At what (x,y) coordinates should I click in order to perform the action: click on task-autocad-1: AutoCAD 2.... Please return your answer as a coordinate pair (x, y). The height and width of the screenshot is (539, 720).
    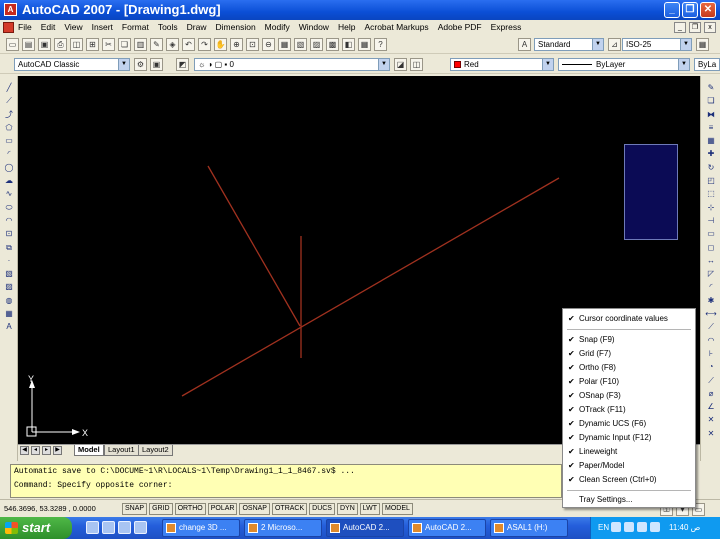
    Looking at the image, I should click on (365, 528).